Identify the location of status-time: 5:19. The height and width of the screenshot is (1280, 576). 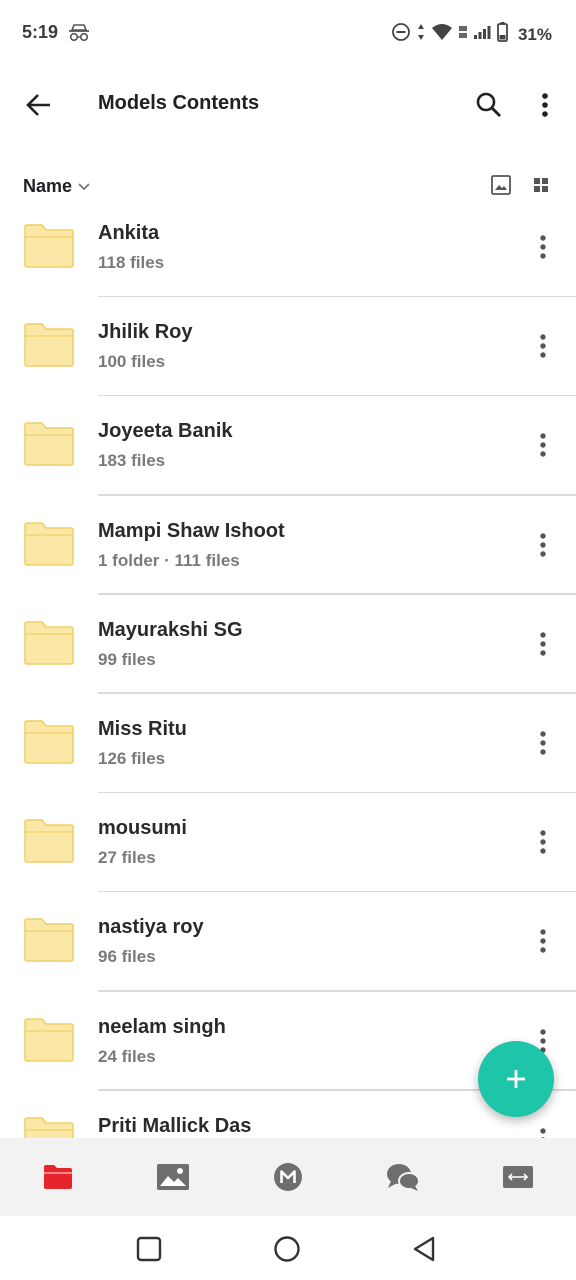
(40, 32).